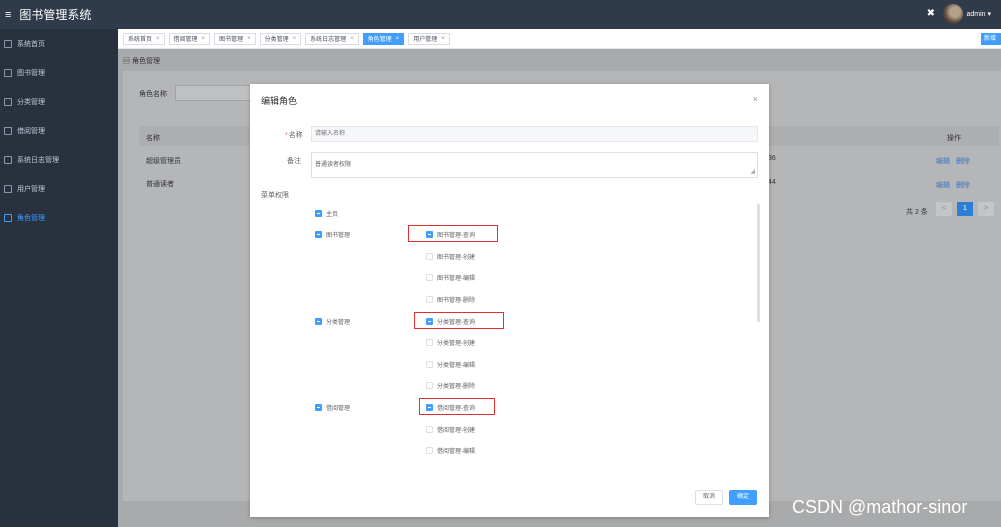 The width and height of the screenshot is (1001, 527). I want to click on confirm-button: 确定, so click(743, 497).